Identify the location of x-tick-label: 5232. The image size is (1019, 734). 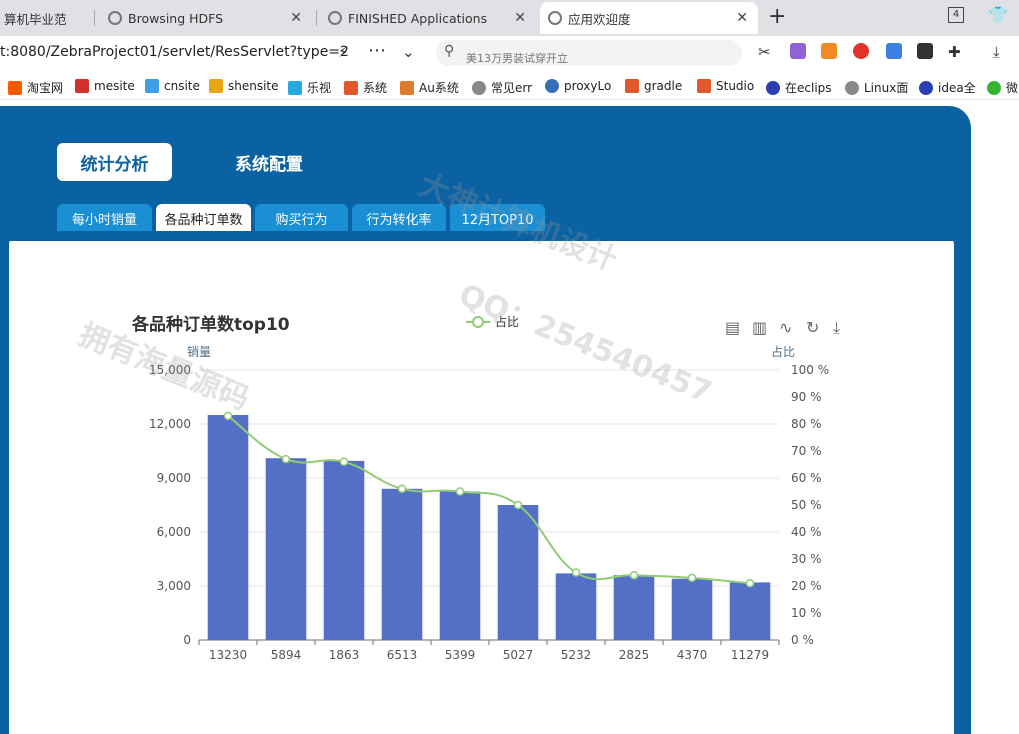
(576, 655).